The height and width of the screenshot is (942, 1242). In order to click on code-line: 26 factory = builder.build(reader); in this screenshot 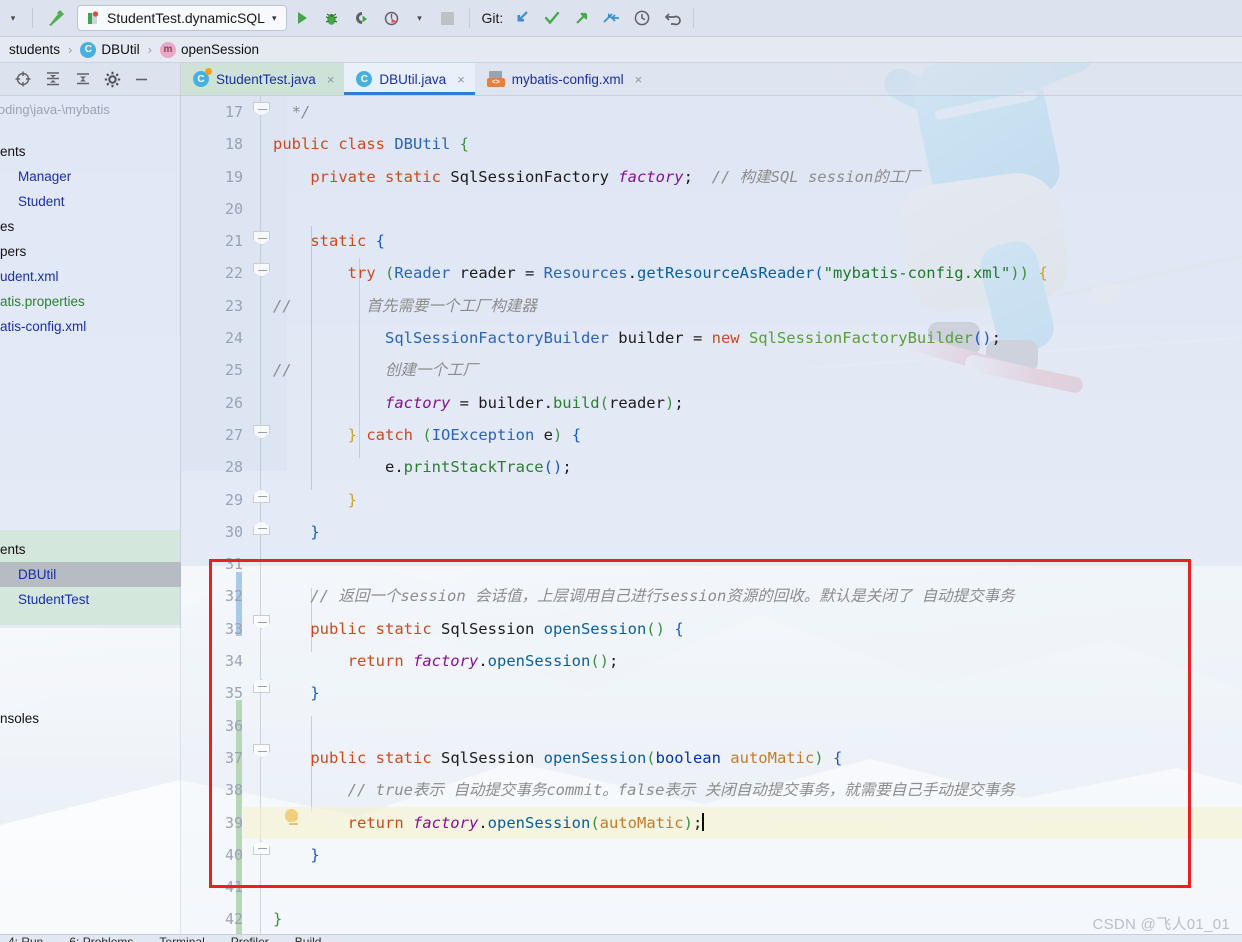, I will do `click(711, 403)`.